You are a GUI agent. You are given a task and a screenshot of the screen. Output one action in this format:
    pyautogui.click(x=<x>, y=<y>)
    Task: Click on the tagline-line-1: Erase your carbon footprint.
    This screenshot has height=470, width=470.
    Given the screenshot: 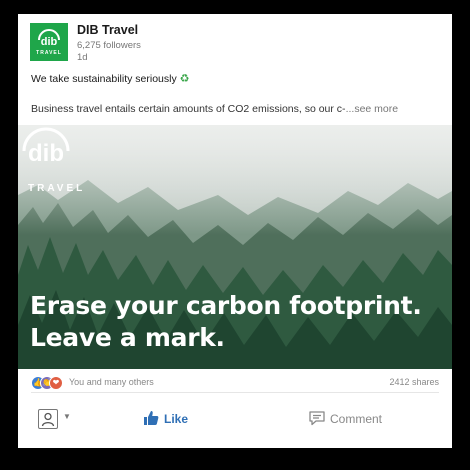 What is the action you would take?
    pyautogui.click(x=226, y=305)
    